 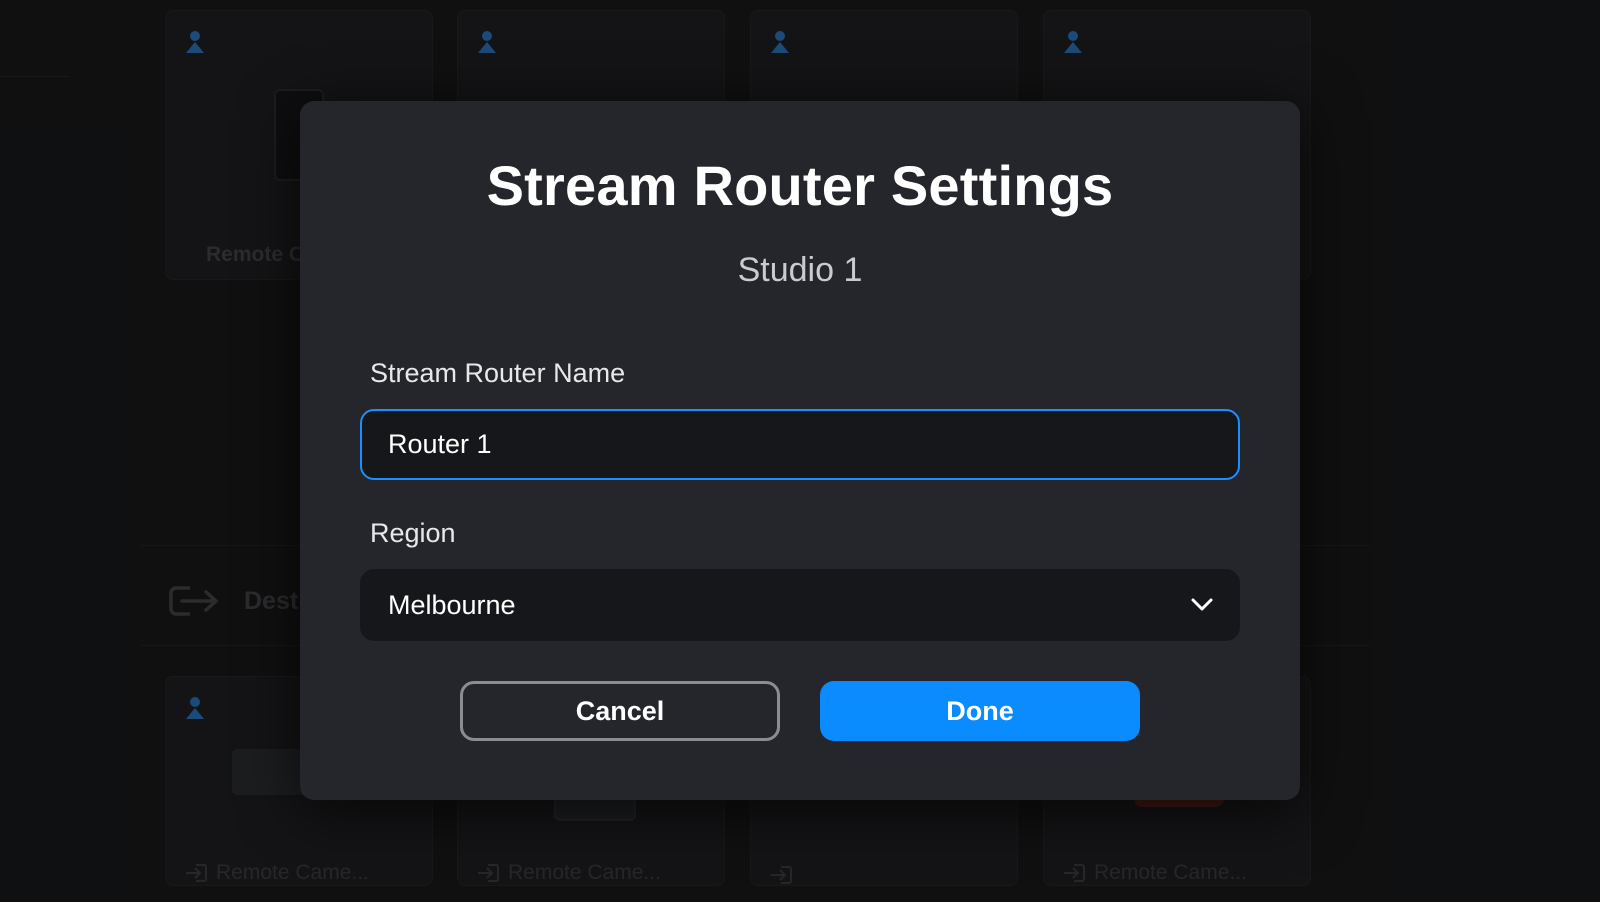 What do you see at coordinates (452, 604) in the screenshot?
I see `region-selected-value: Melbourne` at bounding box center [452, 604].